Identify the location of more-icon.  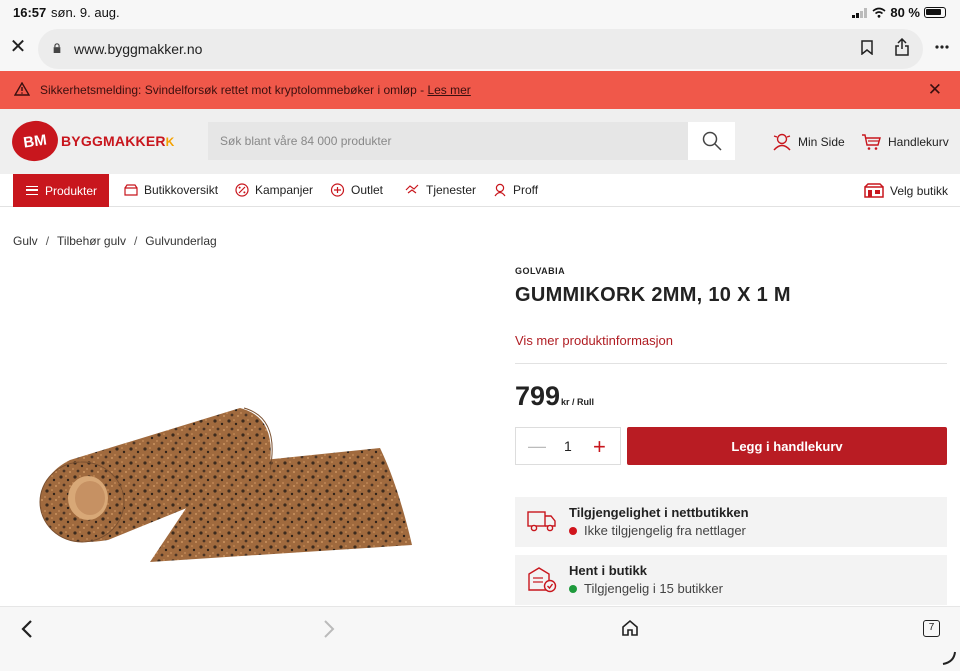
(942, 47).